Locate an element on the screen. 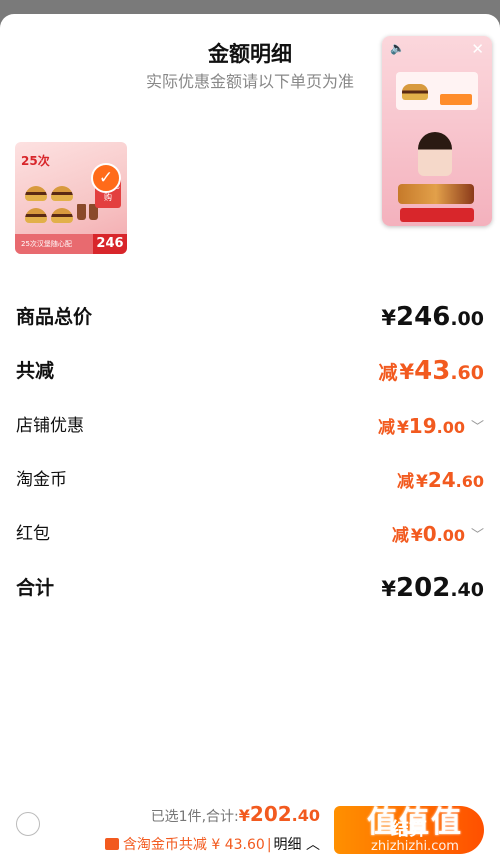 This screenshot has width=500, height=862. thumb-footer: 25次汉堡随心配 is located at coordinates (58, 244).